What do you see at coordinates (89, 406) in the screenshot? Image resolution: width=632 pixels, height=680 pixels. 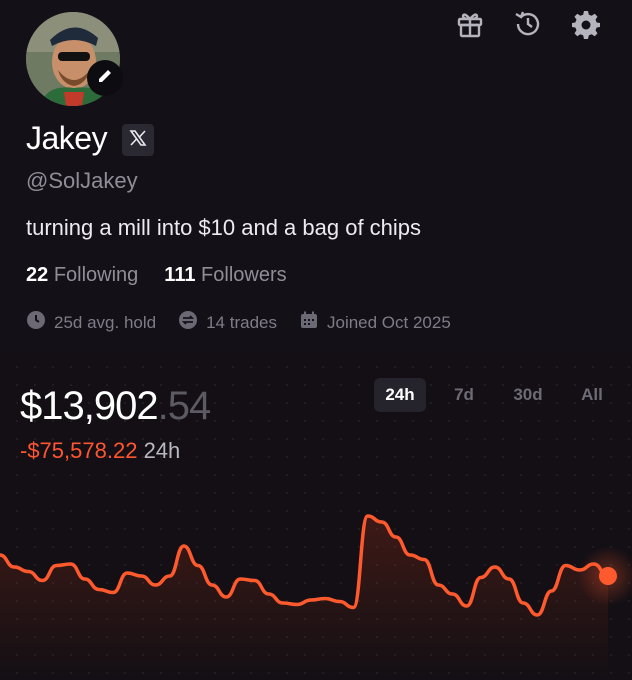 I see `portfolio-value-main: $13,902` at bounding box center [89, 406].